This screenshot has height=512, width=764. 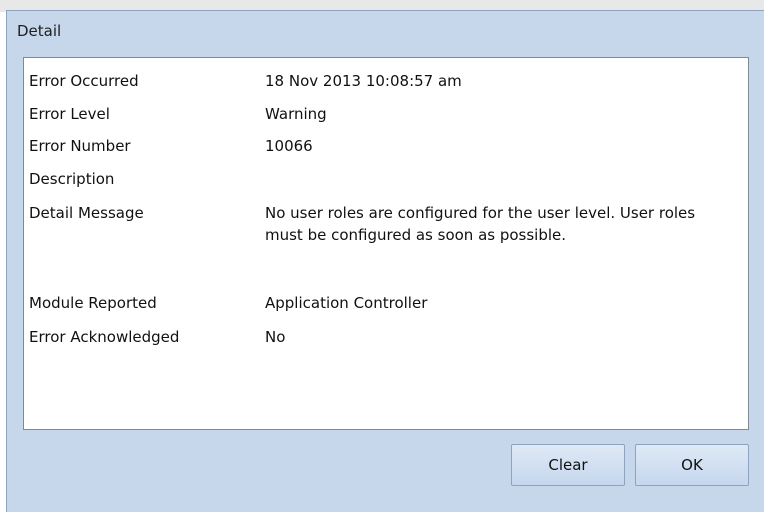 I want to click on field-label: Module Reported, so click(x=93, y=303).